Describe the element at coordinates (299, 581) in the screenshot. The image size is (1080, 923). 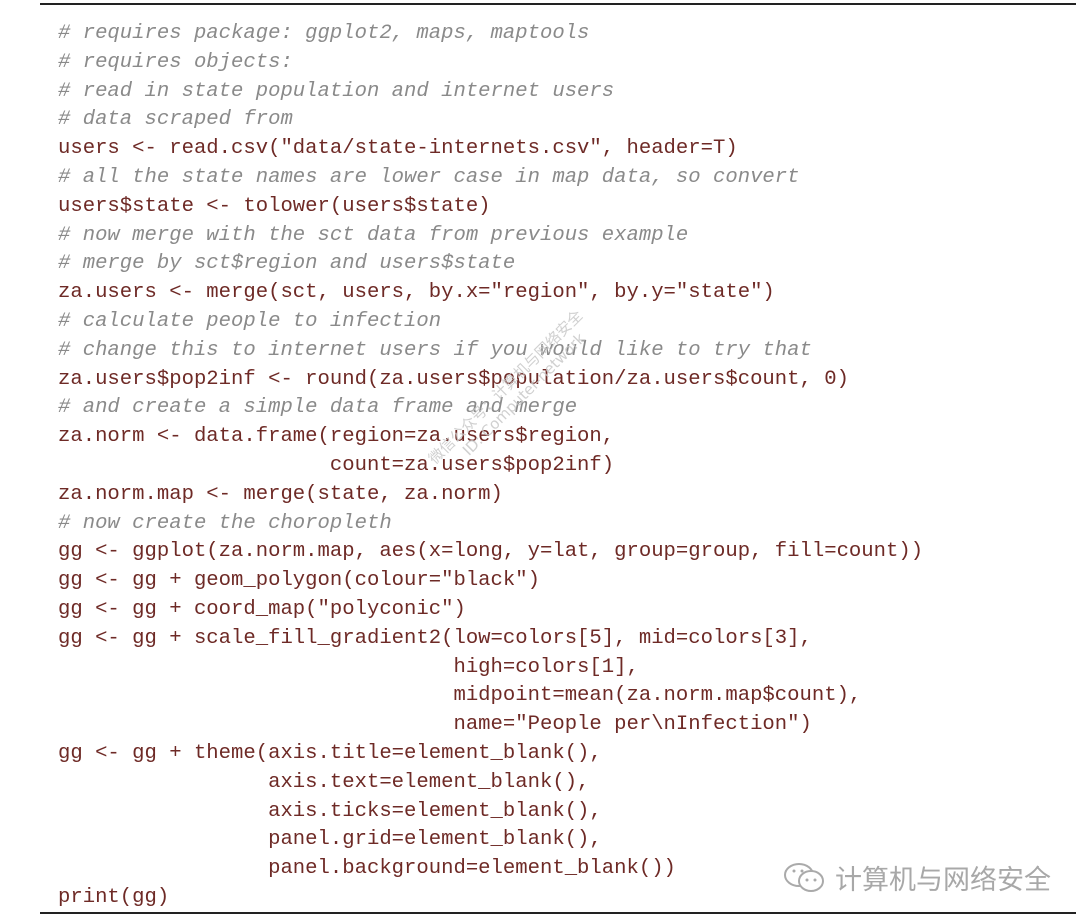
I see `code-line: gg <- gg + geom_polygon(colour="black")` at that location.